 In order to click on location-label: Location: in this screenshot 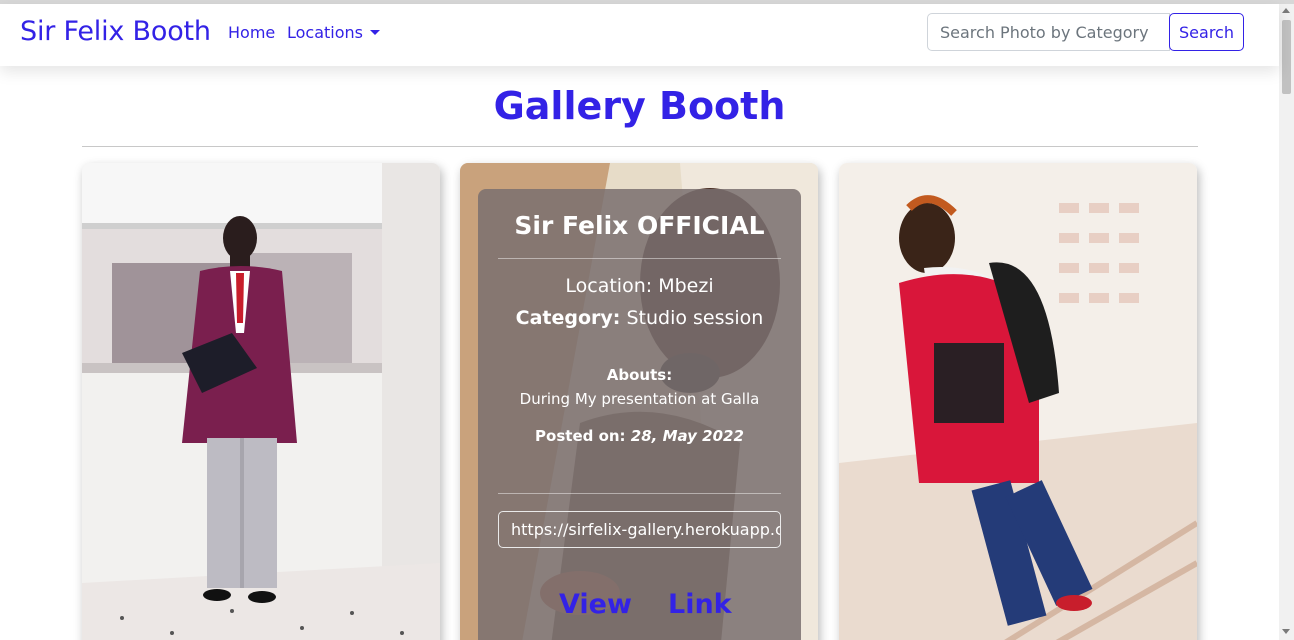, I will do `click(609, 286)`.